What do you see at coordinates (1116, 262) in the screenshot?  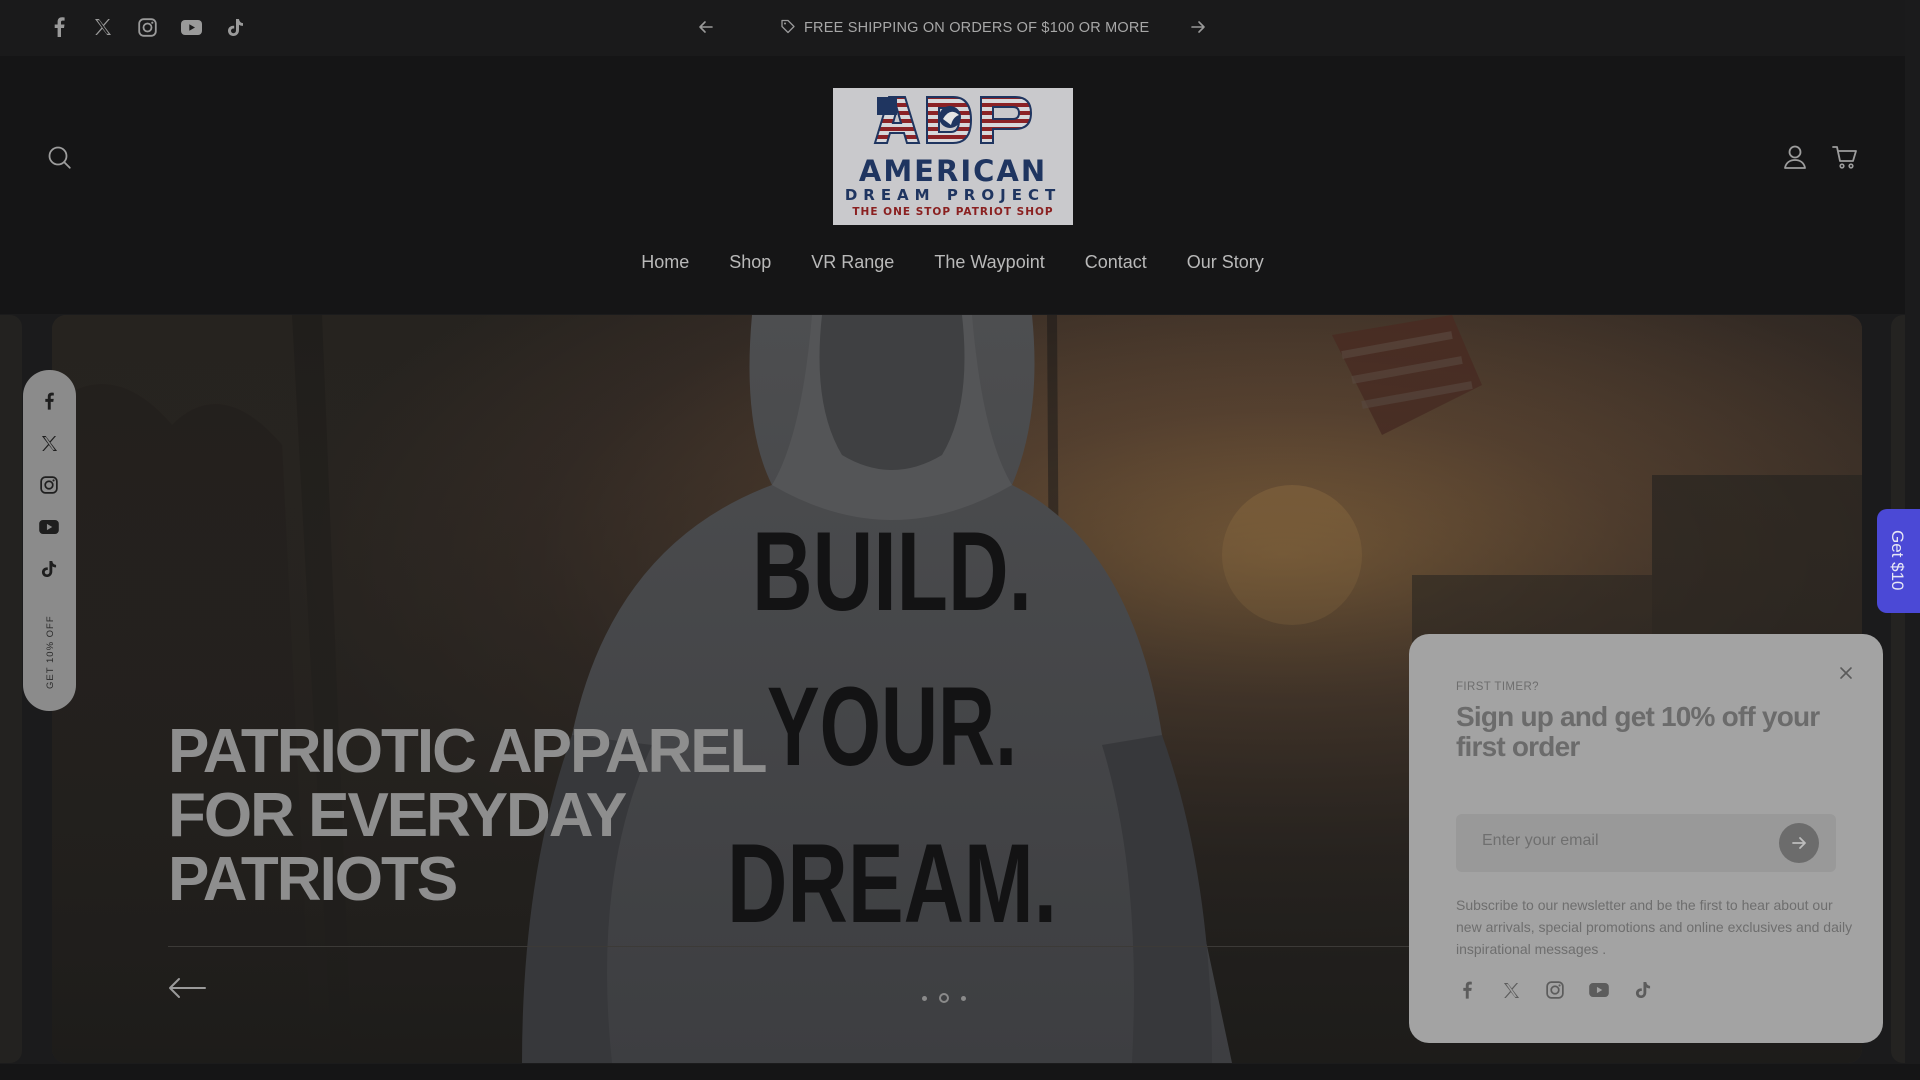 I see `nav-item-contact: Contact` at bounding box center [1116, 262].